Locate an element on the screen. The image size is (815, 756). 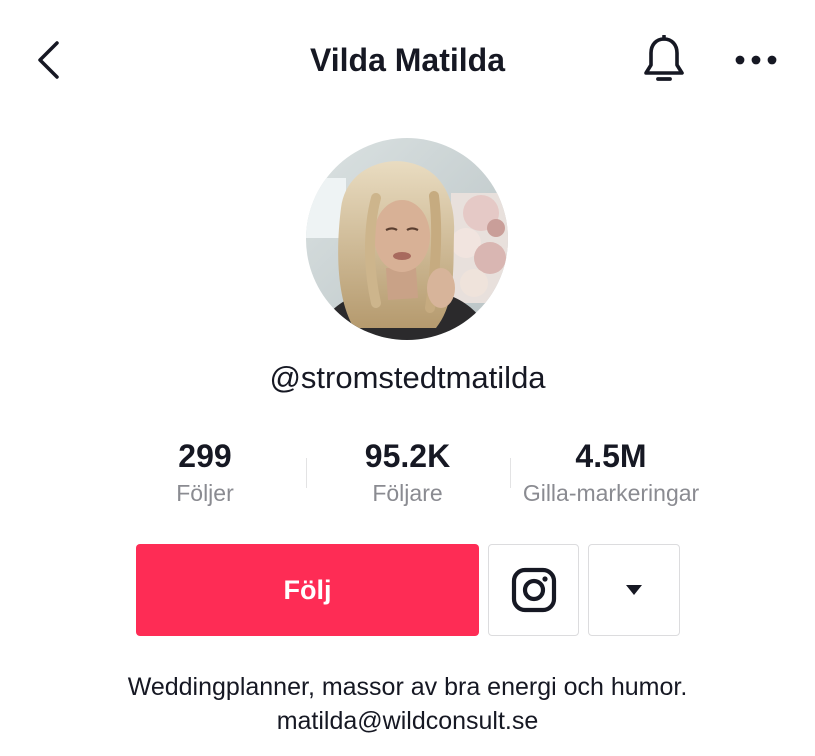
bio-email: matilda@wildconsult.se is located at coordinates (407, 721).